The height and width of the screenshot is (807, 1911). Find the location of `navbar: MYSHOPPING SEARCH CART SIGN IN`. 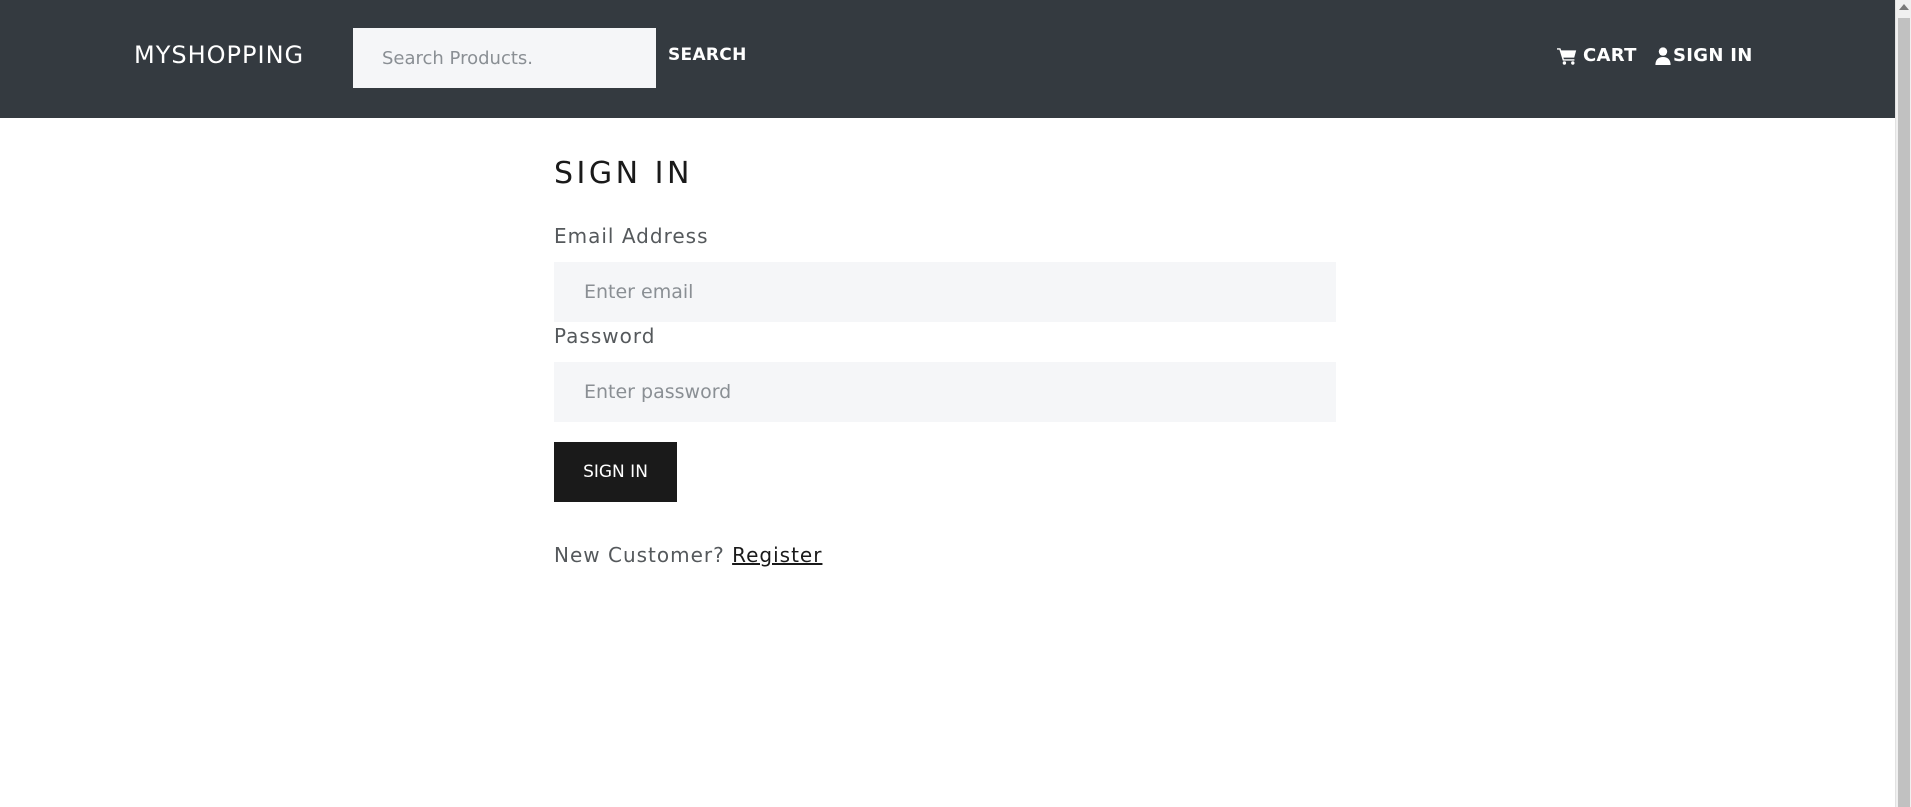

navbar: MYSHOPPING SEARCH CART SIGN IN is located at coordinates (947, 59).